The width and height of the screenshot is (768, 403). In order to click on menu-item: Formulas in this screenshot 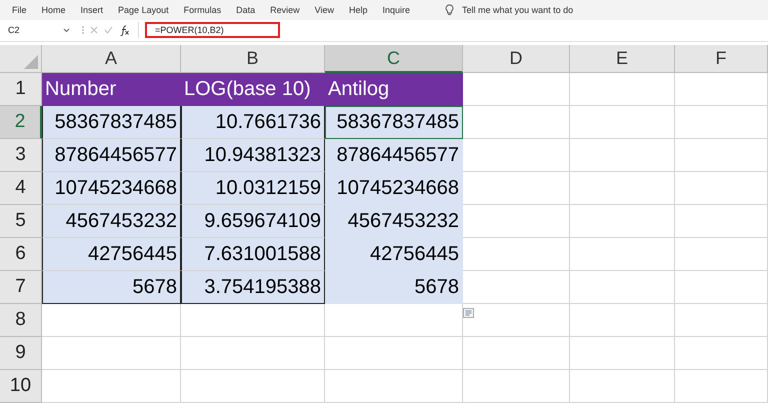, I will do `click(203, 9)`.